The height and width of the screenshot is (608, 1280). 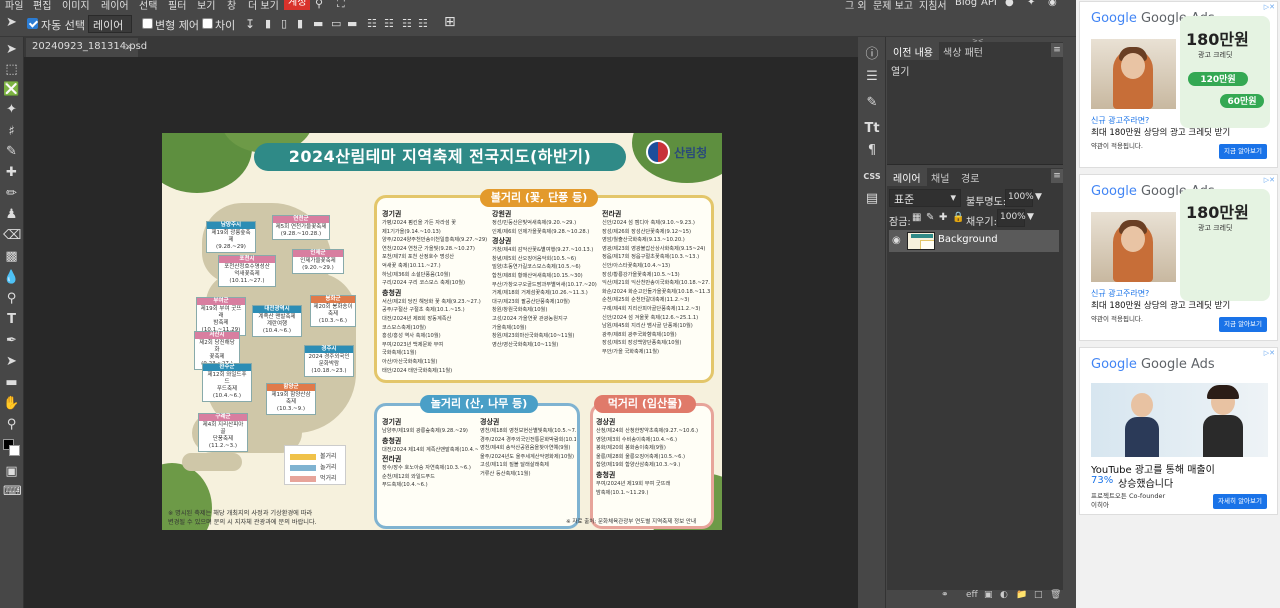 I want to click on close-icon: ×, so click(x=128, y=46).